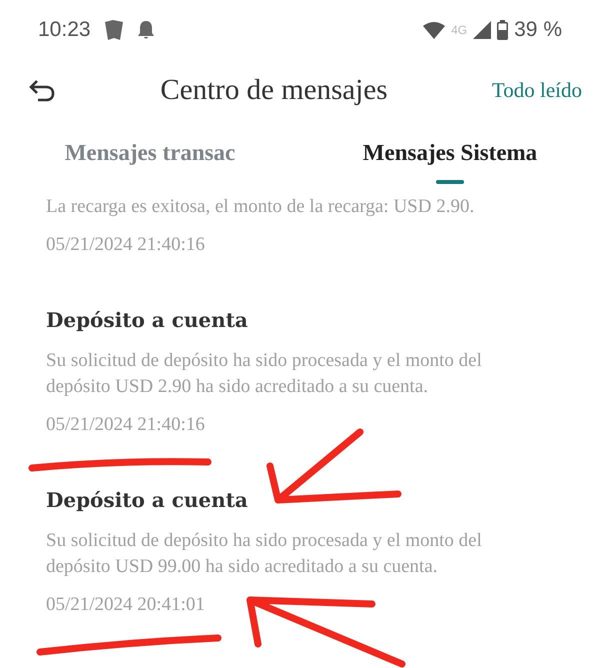 This screenshot has width=600, height=668. What do you see at coordinates (261, 207) in the screenshot?
I see `message-body: La recarga es exitosa, el monto de la recarga: USD 2.90.` at bounding box center [261, 207].